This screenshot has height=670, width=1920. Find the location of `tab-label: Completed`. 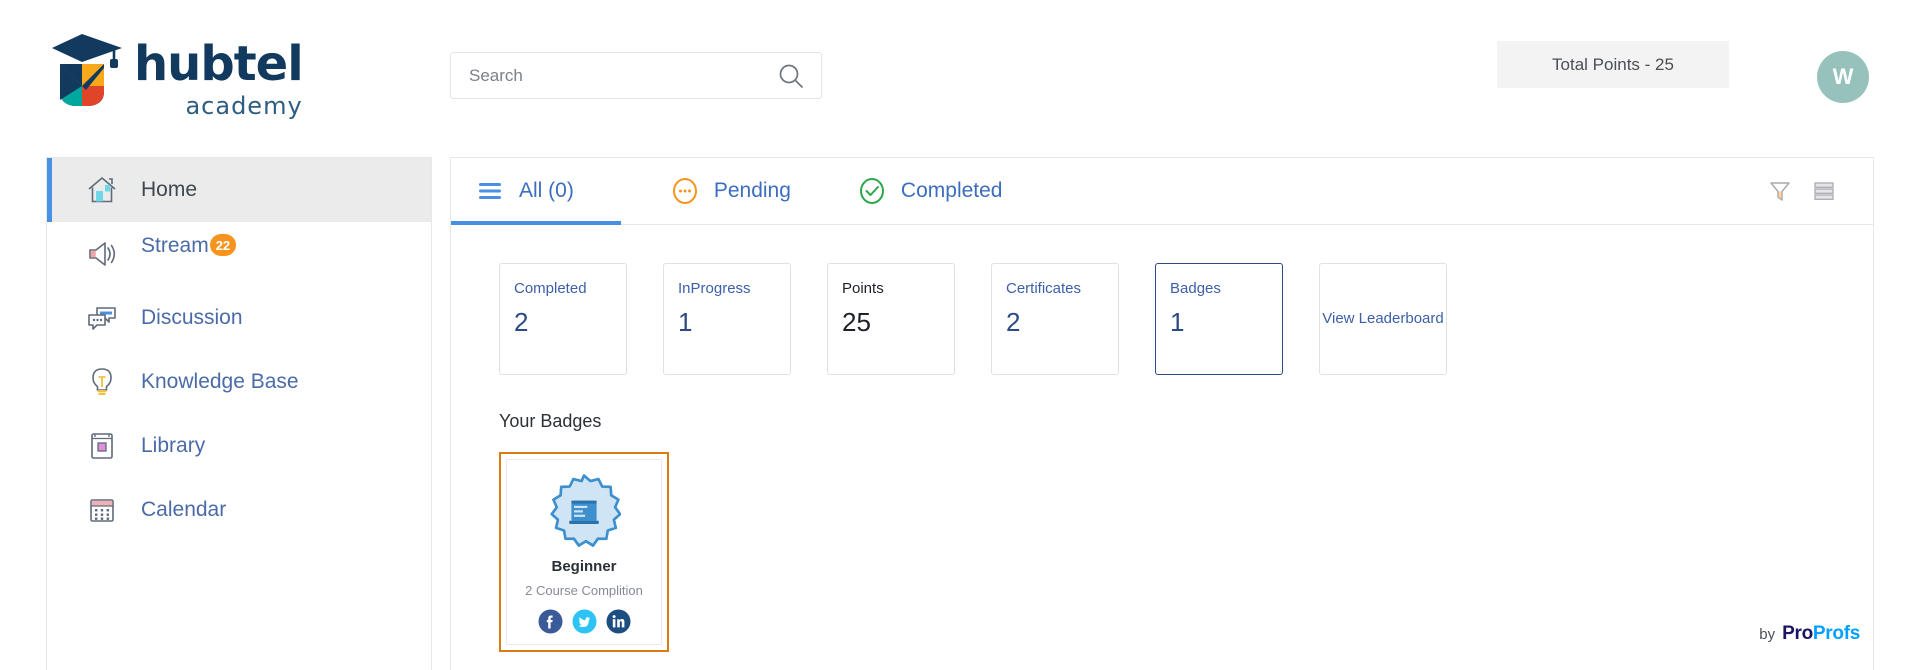

tab-label: Completed is located at coordinates (951, 190).